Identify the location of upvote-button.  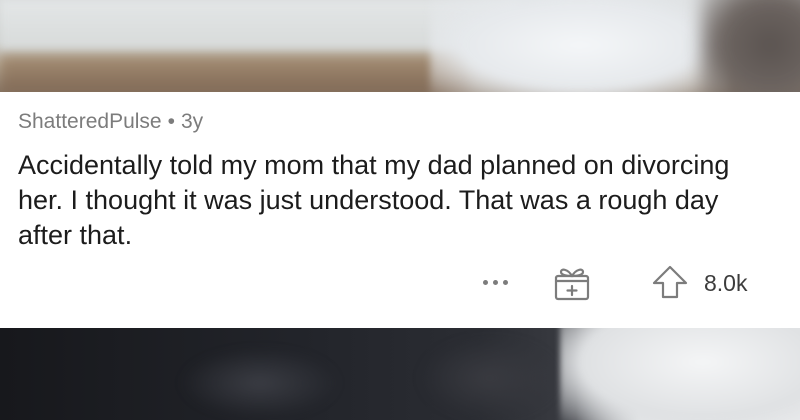
(670, 282).